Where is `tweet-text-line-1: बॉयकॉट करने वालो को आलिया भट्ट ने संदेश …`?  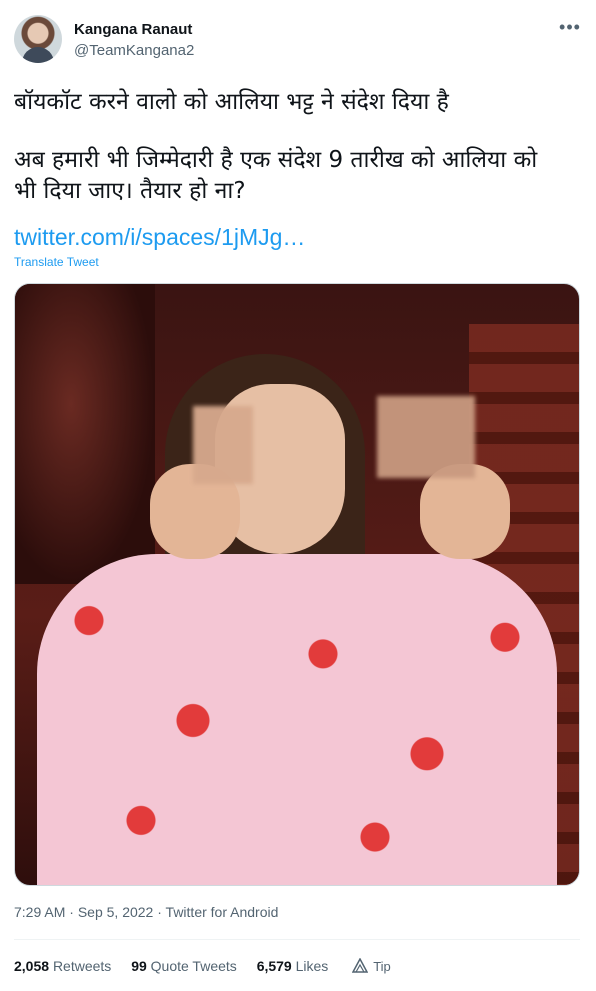
tweet-text-line-1: बॉयकॉट करने वालो को आलिया भट्ट ने संदेश … is located at coordinates (231, 102).